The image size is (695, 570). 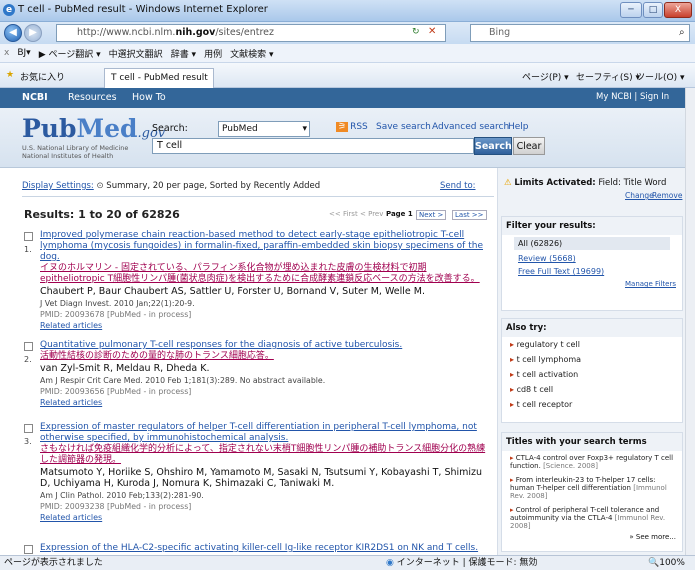 What do you see at coordinates (666, 563) in the screenshot?
I see `zoom-level: 🔍100%` at bounding box center [666, 563].